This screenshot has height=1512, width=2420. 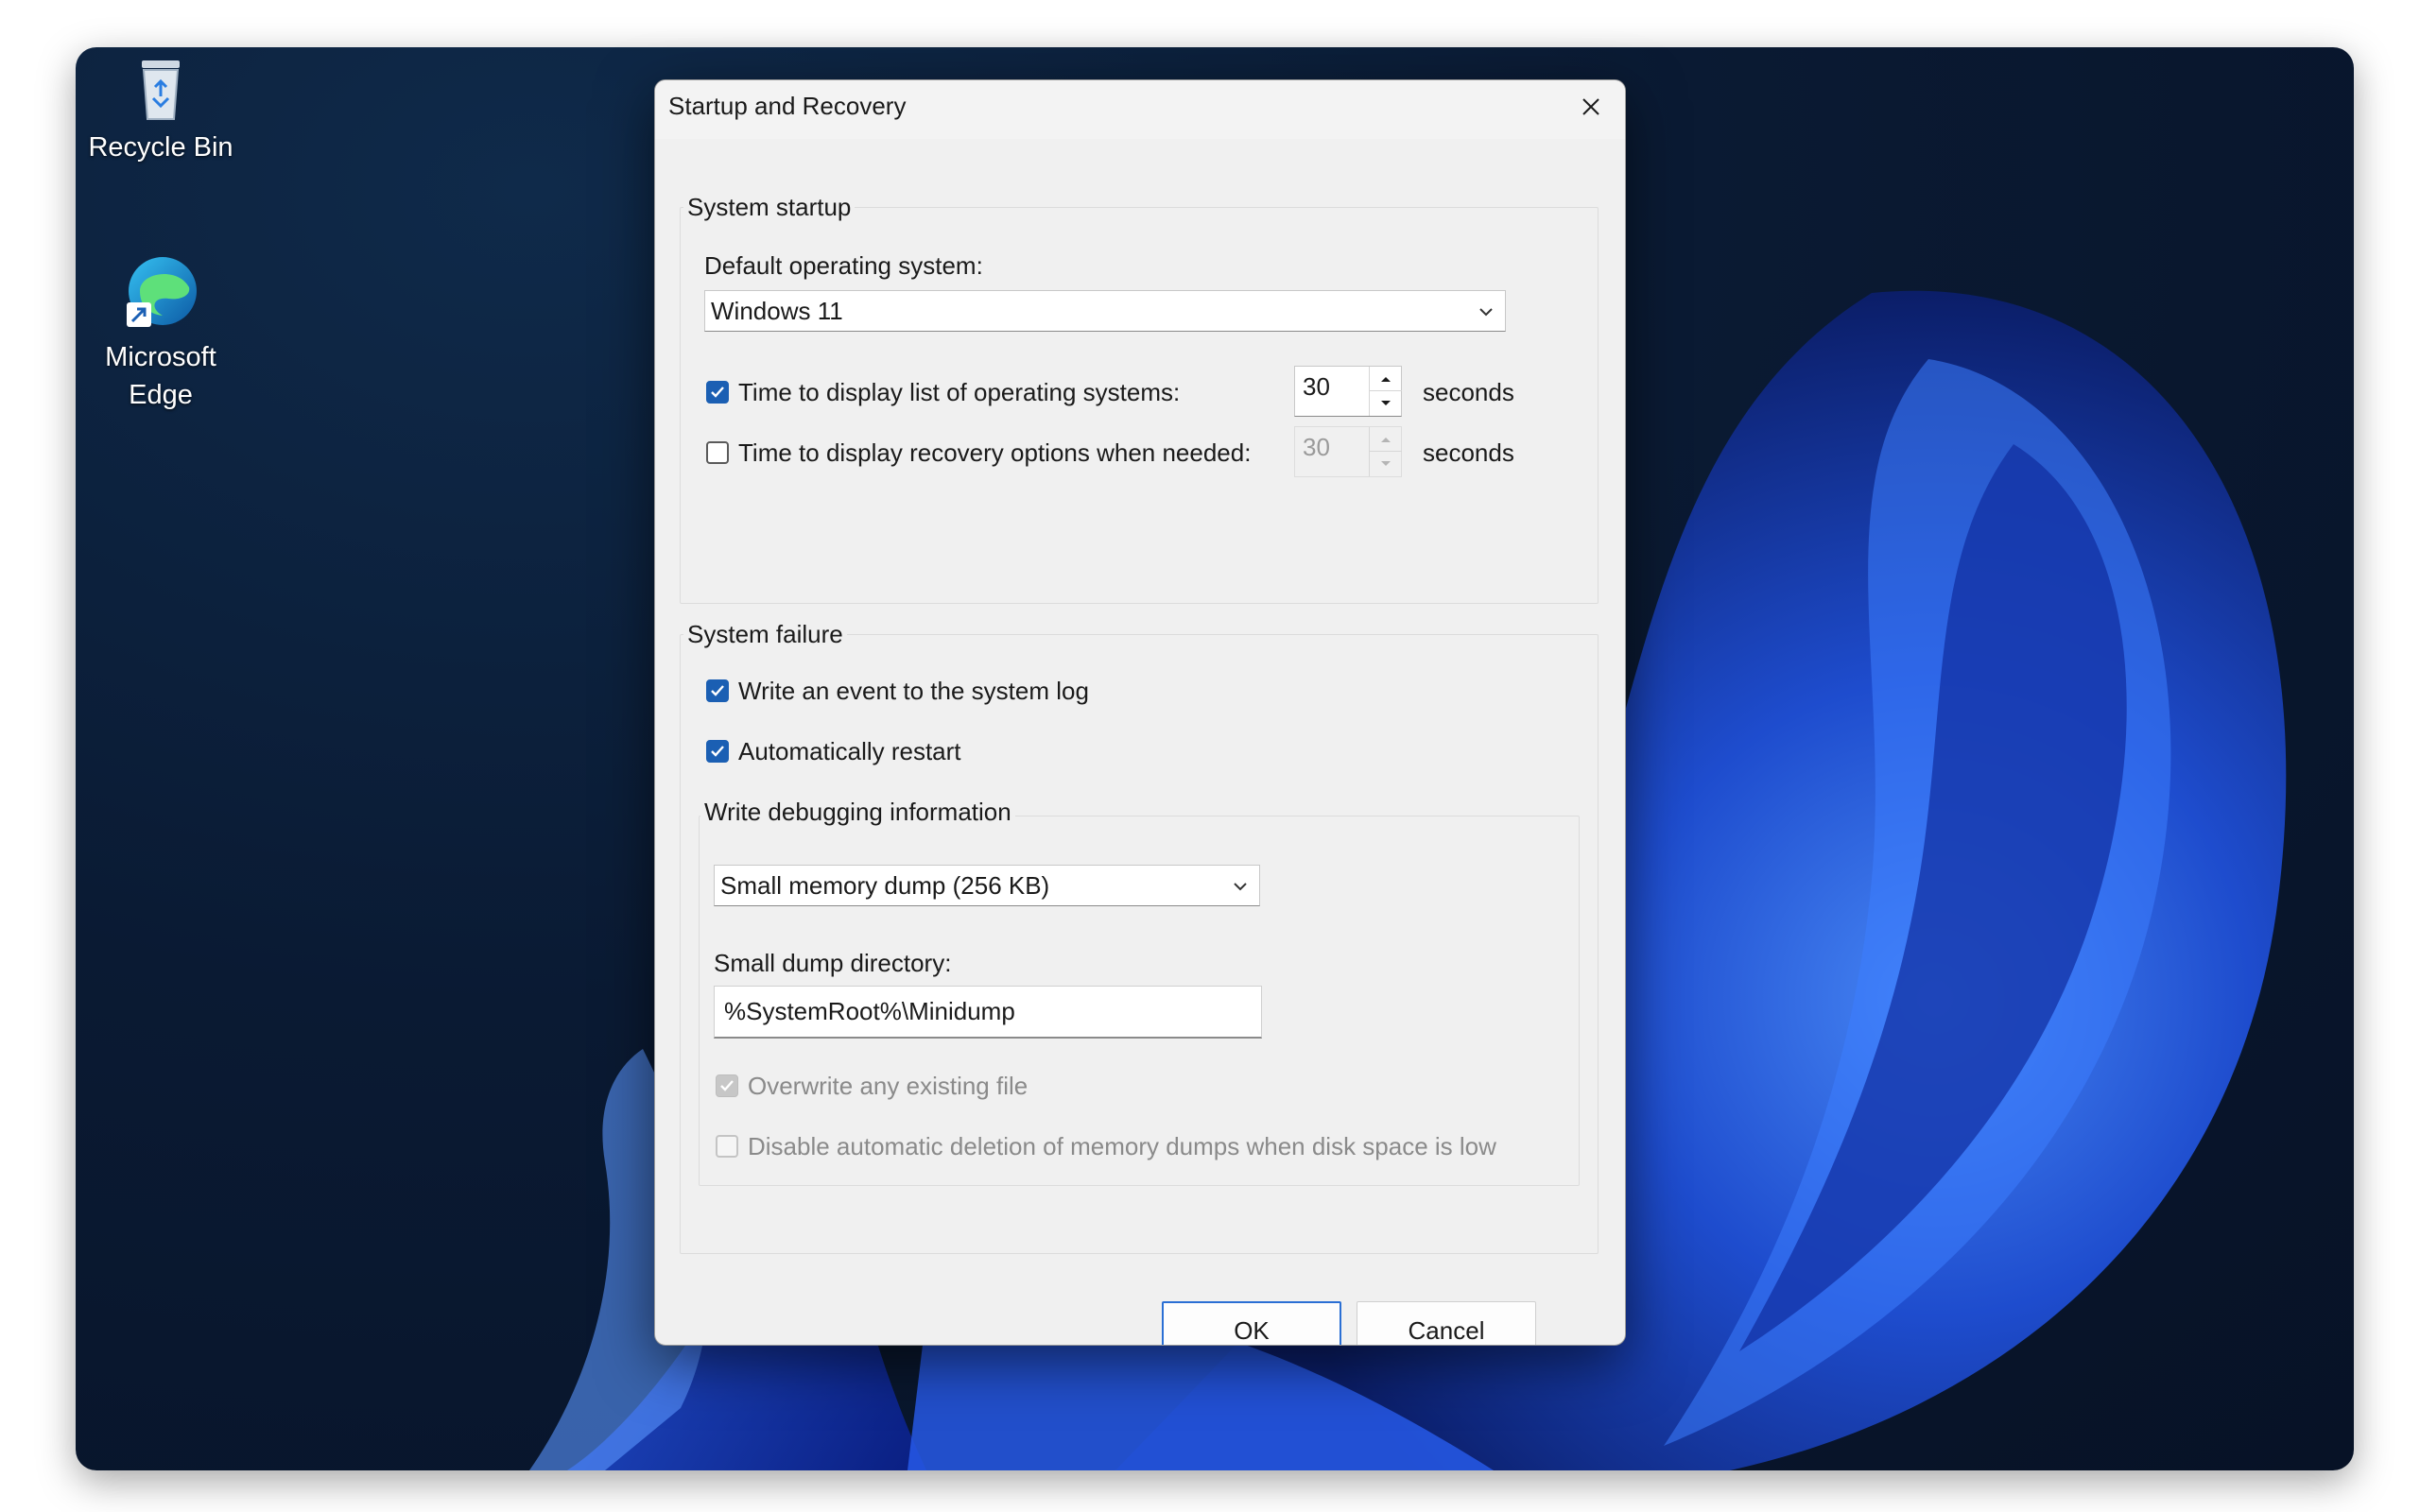 What do you see at coordinates (161, 147) in the screenshot?
I see `desktop-icon-label: Recycle Bin` at bounding box center [161, 147].